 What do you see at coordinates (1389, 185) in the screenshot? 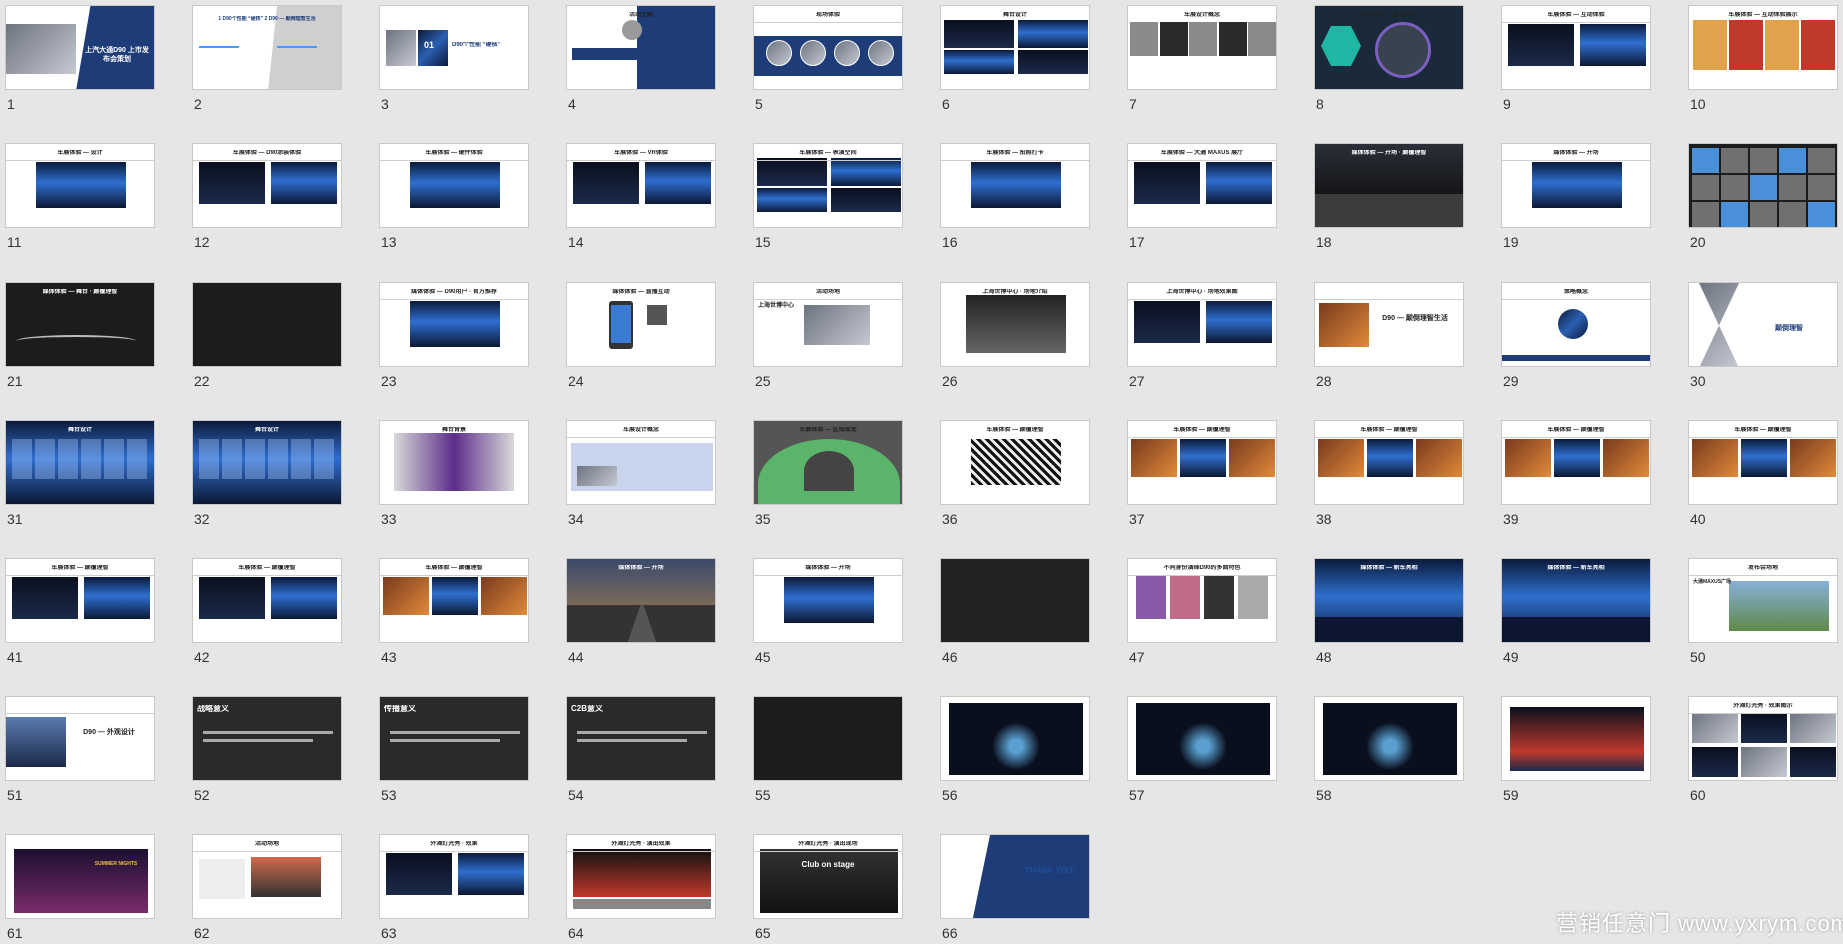
I see `slide-thumbnail: 媒体体验 — 开场 · 颠覆理智` at bounding box center [1389, 185].